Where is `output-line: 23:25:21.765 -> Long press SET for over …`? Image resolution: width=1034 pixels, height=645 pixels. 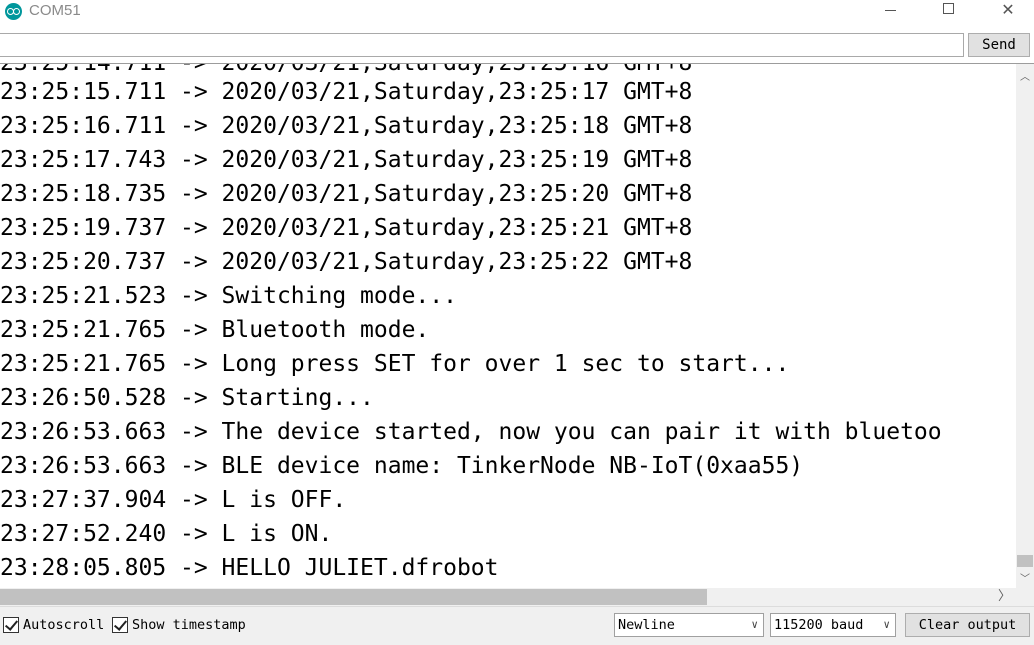 output-line: 23:25:21.765 -> Long press SET for over … is located at coordinates (395, 364).